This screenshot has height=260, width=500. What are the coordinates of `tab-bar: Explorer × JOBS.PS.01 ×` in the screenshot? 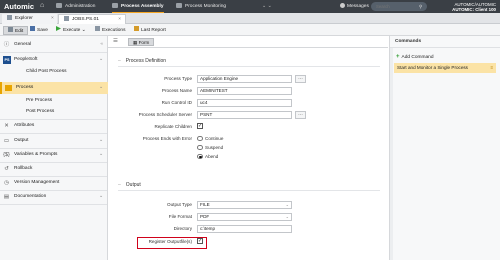 It's located at (250, 18).